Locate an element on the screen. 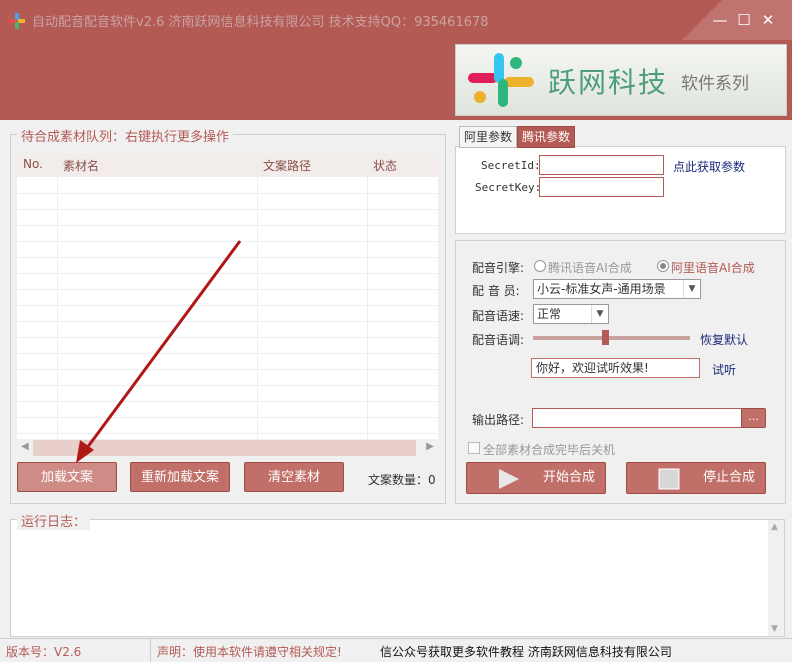 The height and width of the screenshot is (662, 792). status-divider is located at coordinates (150, 650).